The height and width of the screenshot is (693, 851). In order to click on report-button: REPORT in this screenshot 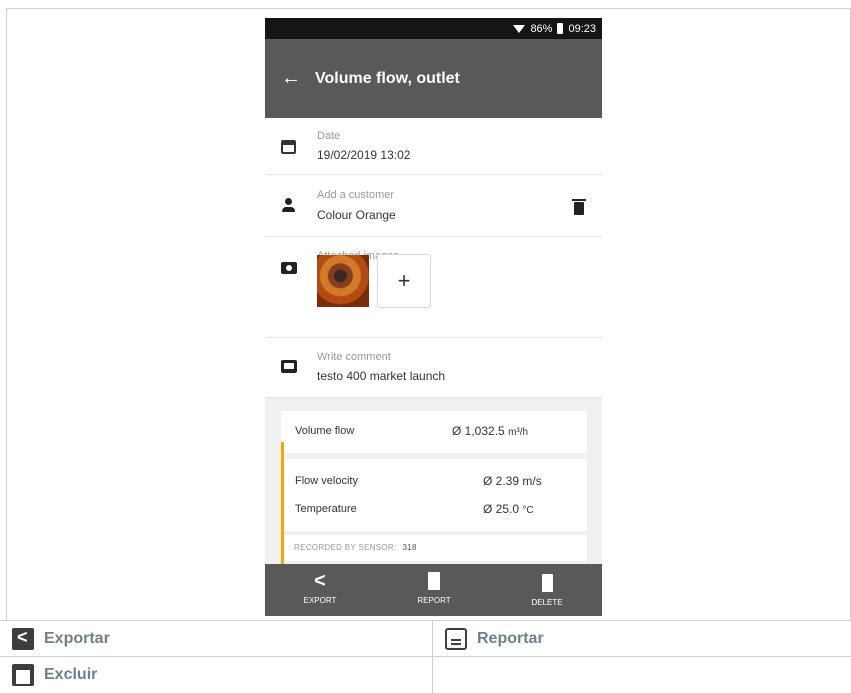, I will do `click(434, 588)`.